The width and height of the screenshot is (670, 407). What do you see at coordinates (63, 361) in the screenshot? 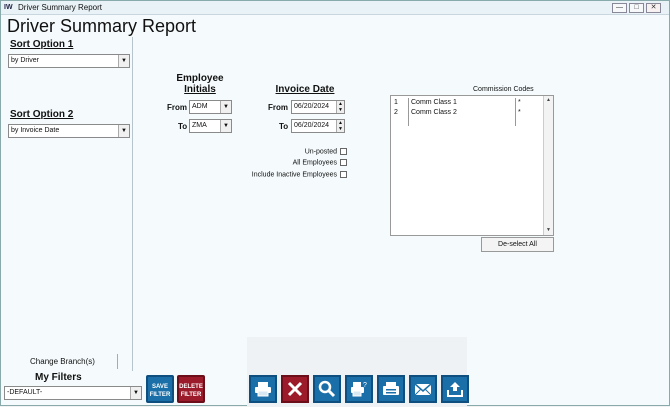
I see `change-branch-button: Change Branch(s)` at bounding box center [63, 361].